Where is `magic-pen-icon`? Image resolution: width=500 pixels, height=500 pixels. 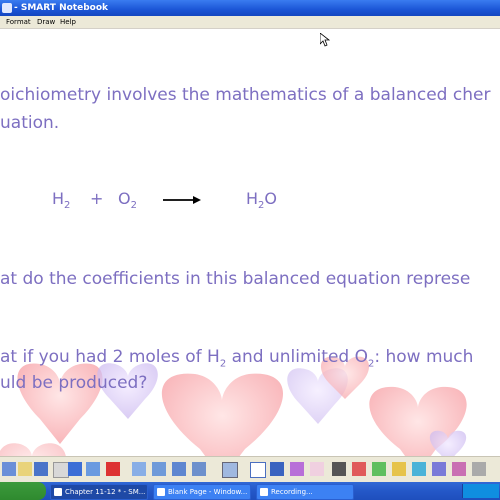
magic-pen-icon is located at coordinates (399, 469).